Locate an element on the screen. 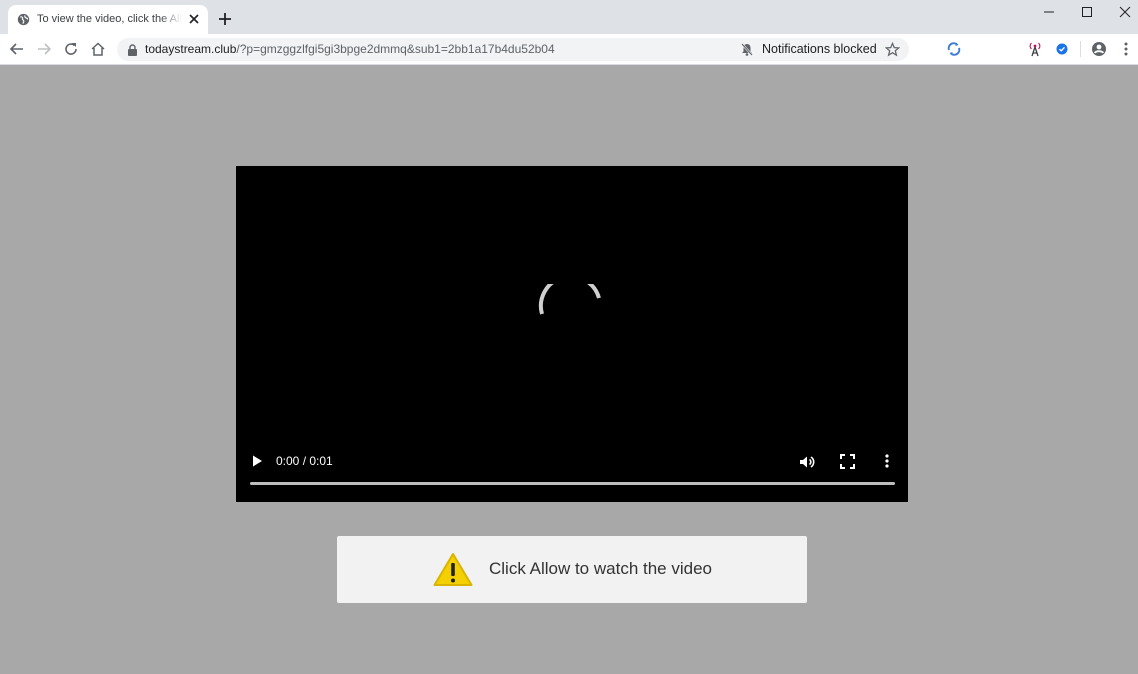 This screenshot has width=1138, height=674. warning-icon is located at coordinates (453, 569).